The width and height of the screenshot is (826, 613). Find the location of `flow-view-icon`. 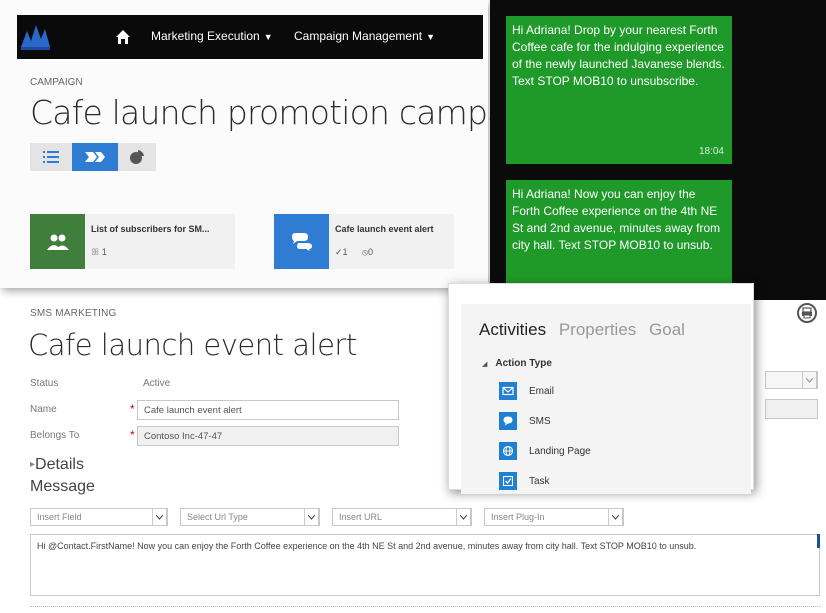

flow-view-icon is located at coordinates (95, 157).